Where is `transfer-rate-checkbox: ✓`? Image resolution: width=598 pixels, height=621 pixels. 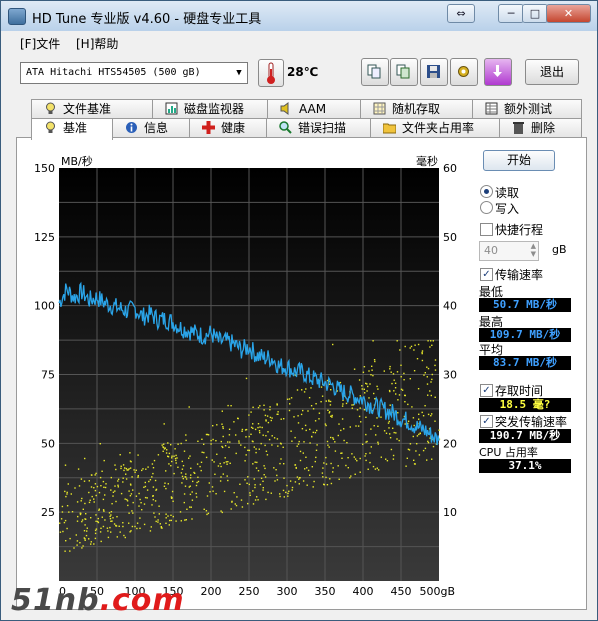 transfer-rate-checkbox: ✓ is located at coordinates (486, 274).